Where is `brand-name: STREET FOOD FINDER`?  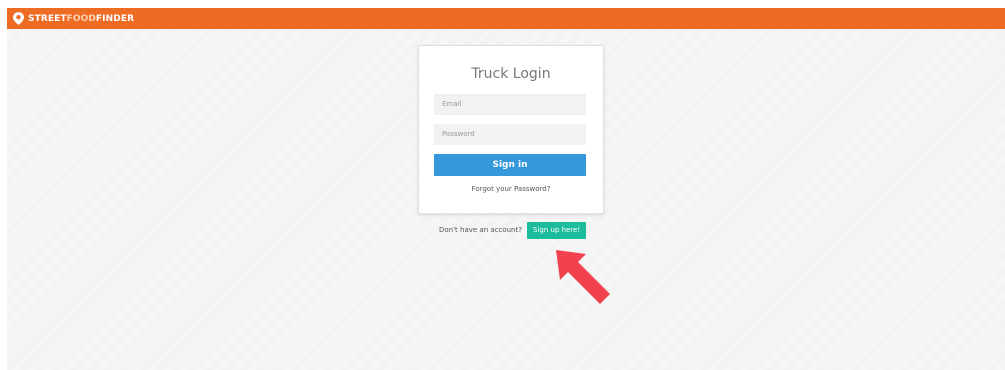 brand-name: STREET FOOD FINDER is located at coordinates (81, 19).